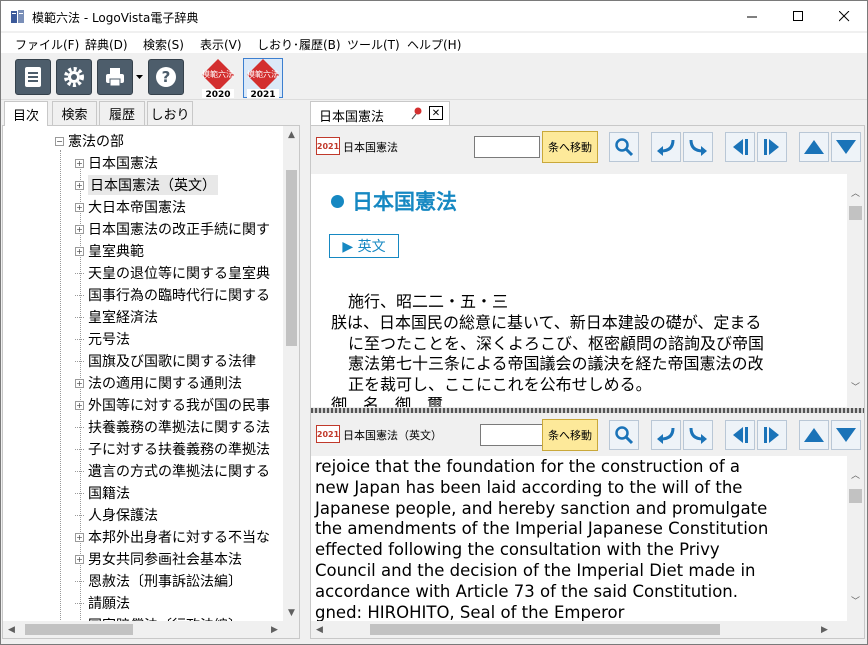  What do you see at coordinates (172, 471) in the screenshot?
I see `tree-item: 遺言の方式の準拠法に関する` at bounding box center [172, 471].